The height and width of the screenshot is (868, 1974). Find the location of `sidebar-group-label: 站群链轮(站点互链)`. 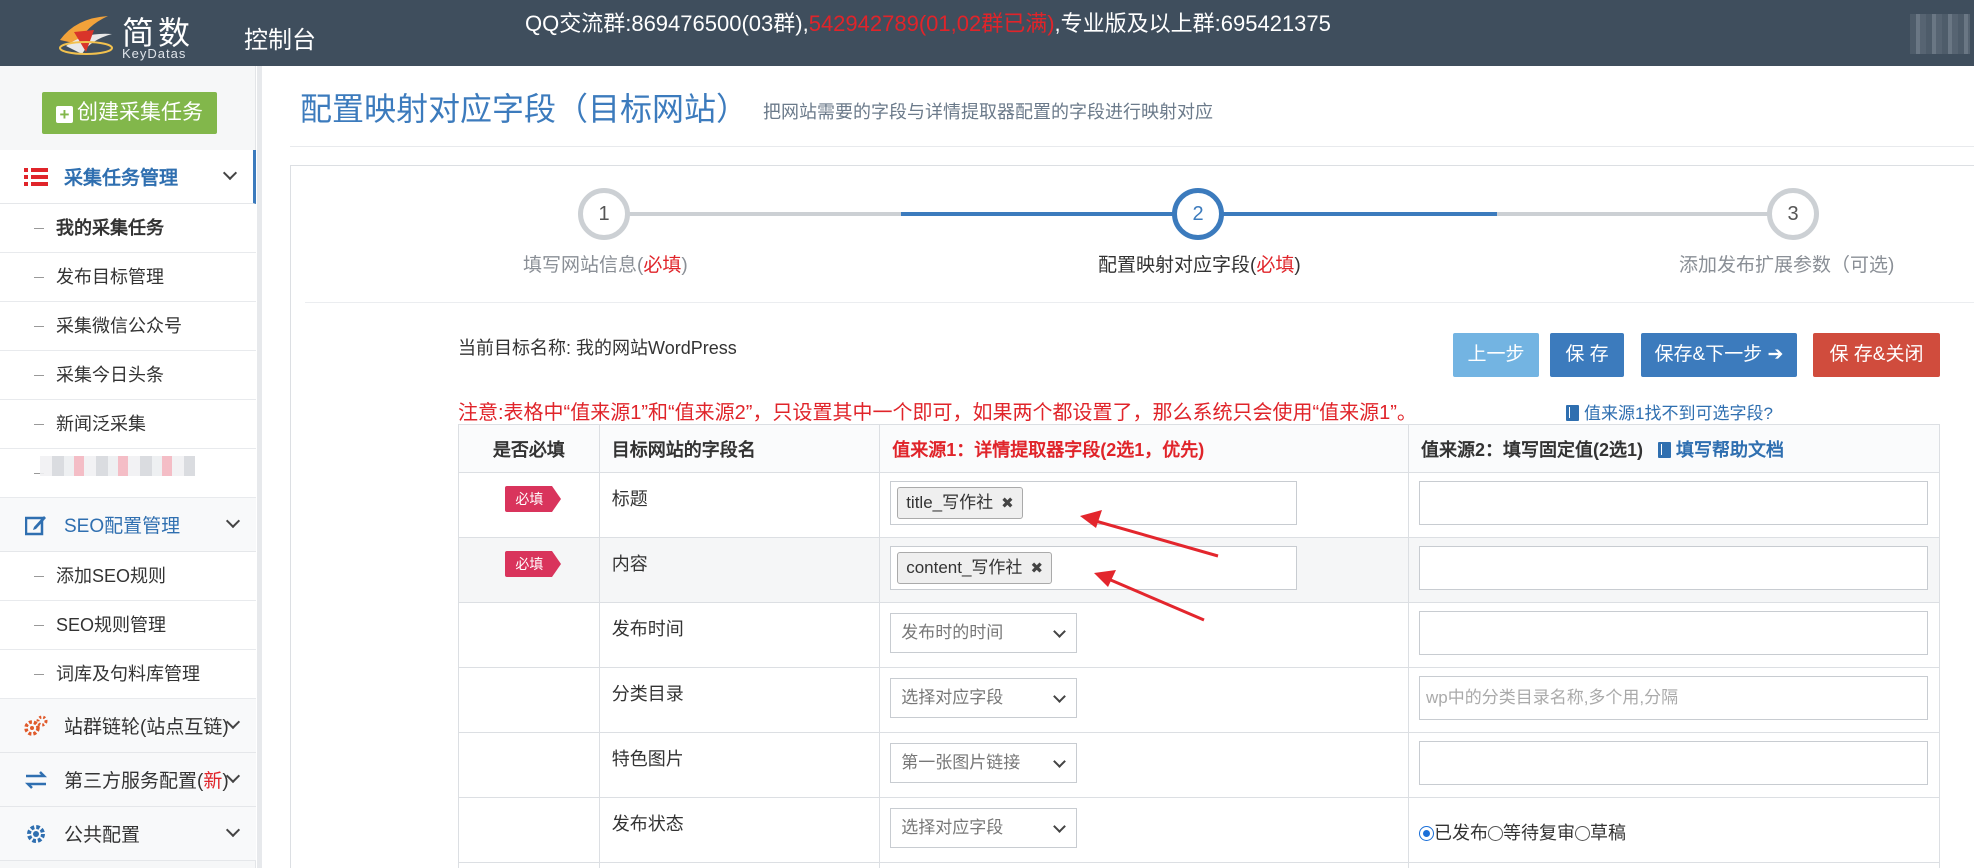

sidebar-group-label: 站群链轮(站点互链) is located at coordinates (146, 727).